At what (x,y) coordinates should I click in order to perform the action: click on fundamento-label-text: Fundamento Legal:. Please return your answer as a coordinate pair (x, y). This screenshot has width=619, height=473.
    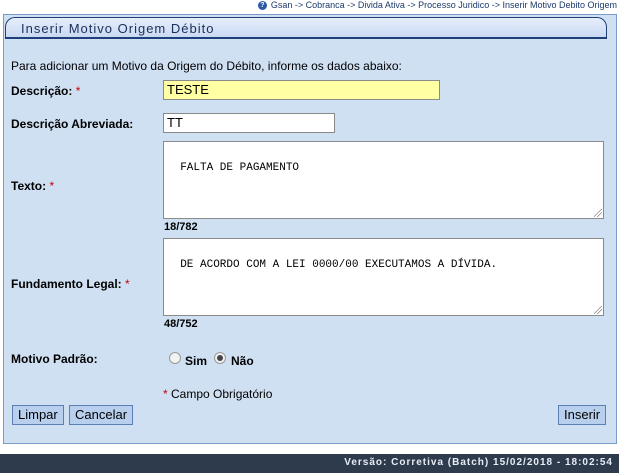
    Looking at the image, I should click on (66, 284).